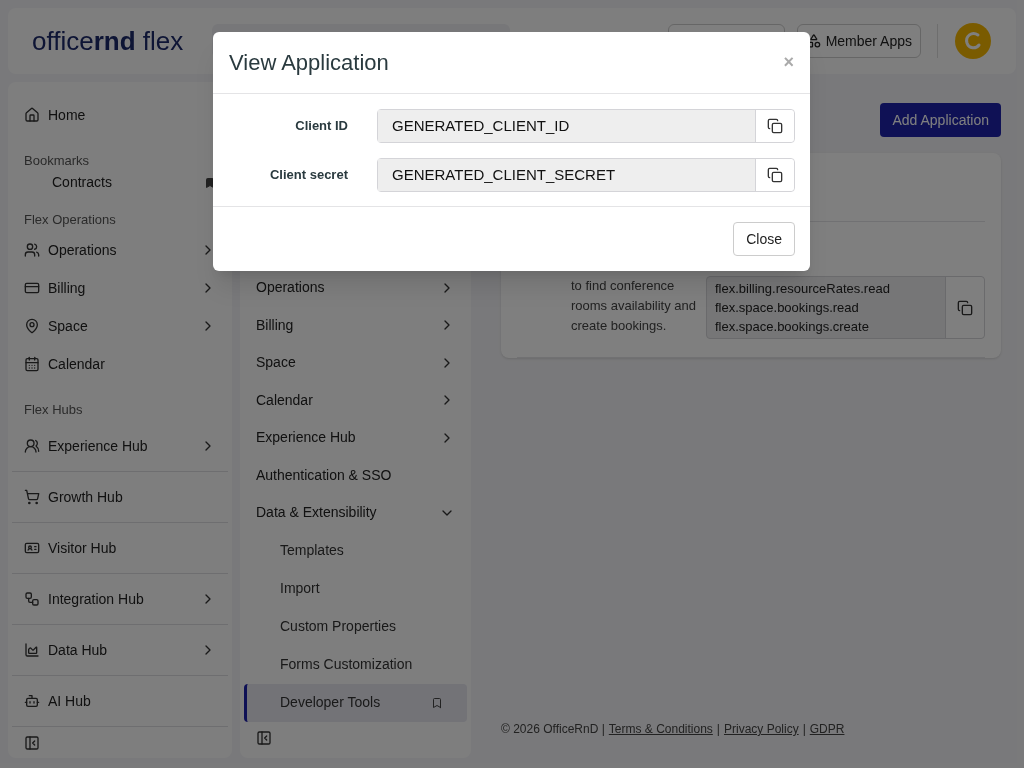  Describe the element at coordinates (355, 550) in the screenshot. I see `submenu-item: Templates` at that location.